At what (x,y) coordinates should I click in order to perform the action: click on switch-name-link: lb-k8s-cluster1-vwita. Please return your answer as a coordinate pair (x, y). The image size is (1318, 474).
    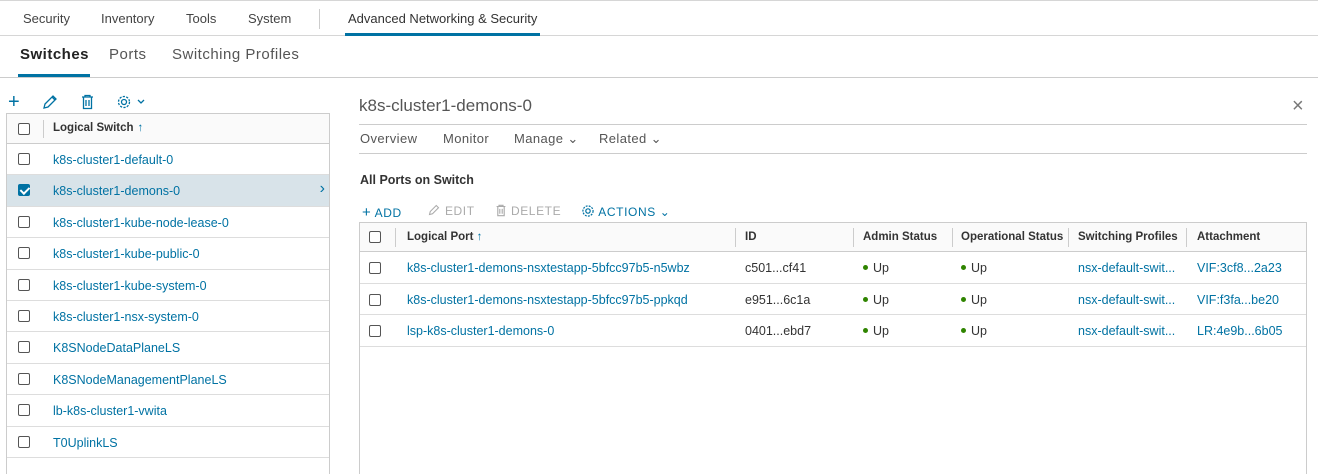
    Looking at the image, I should click on (110, 411).